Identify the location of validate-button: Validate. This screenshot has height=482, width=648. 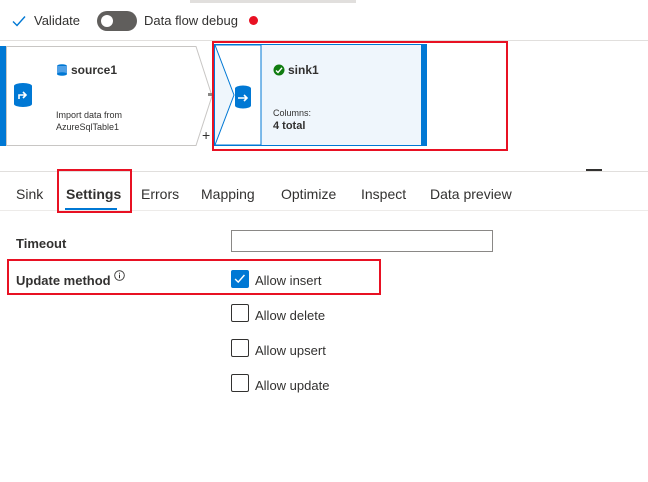
(46, 20).